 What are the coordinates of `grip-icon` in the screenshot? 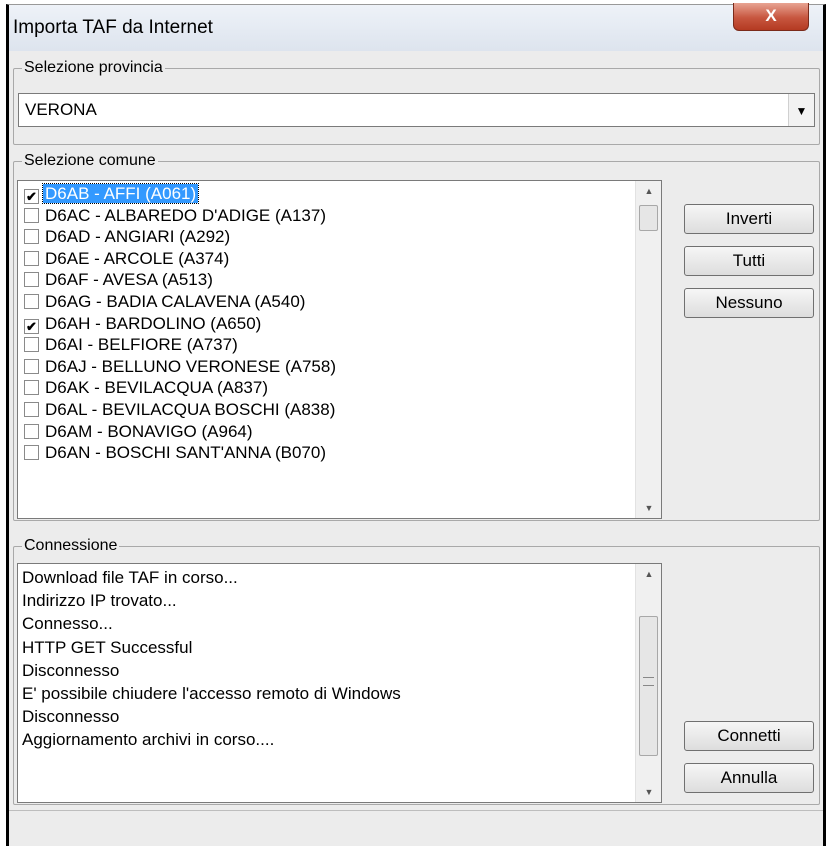 It's located at (648, 681).